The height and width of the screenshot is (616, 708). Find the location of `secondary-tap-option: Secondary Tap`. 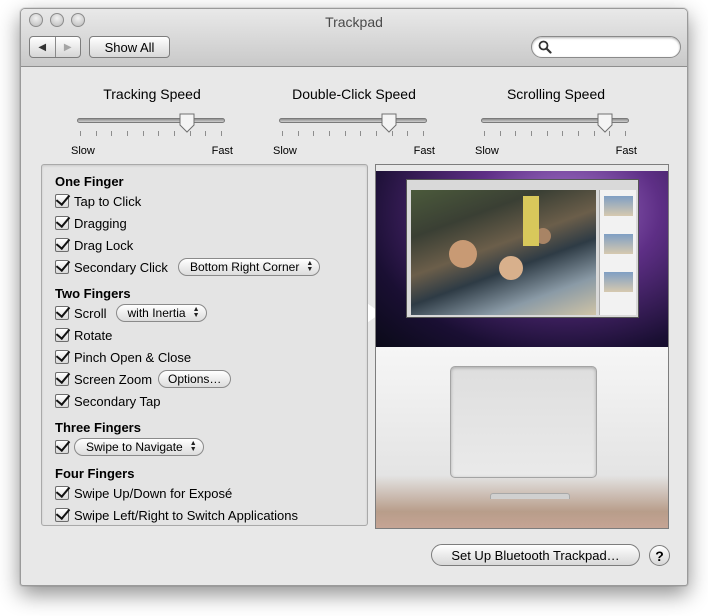

secondary-tap-option: Secondary Tap is located at coordinates (108, 401).